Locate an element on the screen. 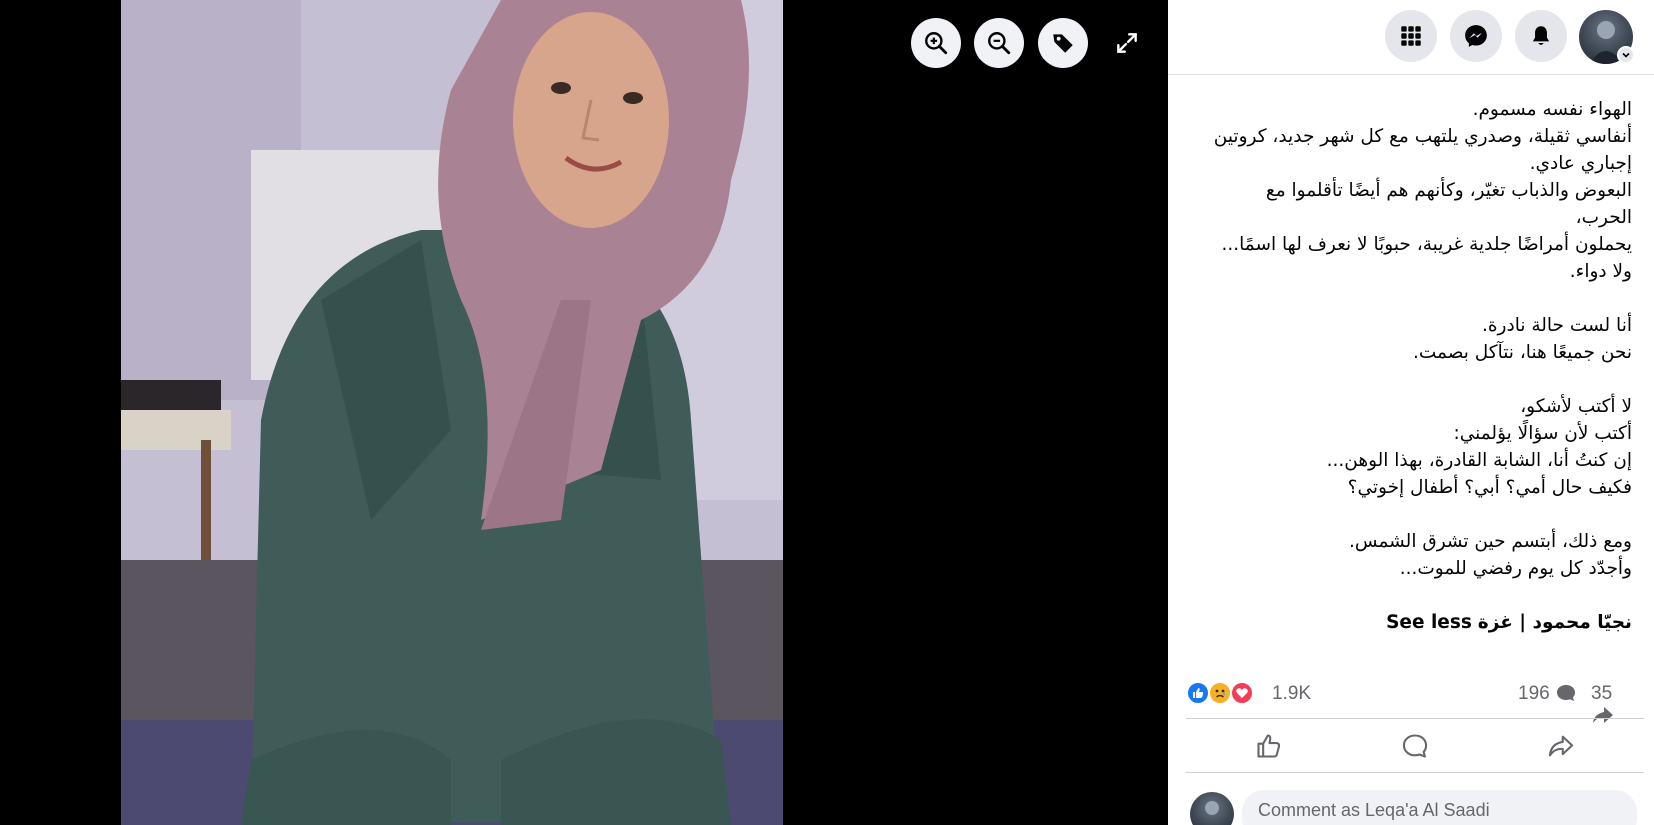 The height and width of the screenshot is (825, 1654). fullscreen-button is located at coordinates (1127, 43).